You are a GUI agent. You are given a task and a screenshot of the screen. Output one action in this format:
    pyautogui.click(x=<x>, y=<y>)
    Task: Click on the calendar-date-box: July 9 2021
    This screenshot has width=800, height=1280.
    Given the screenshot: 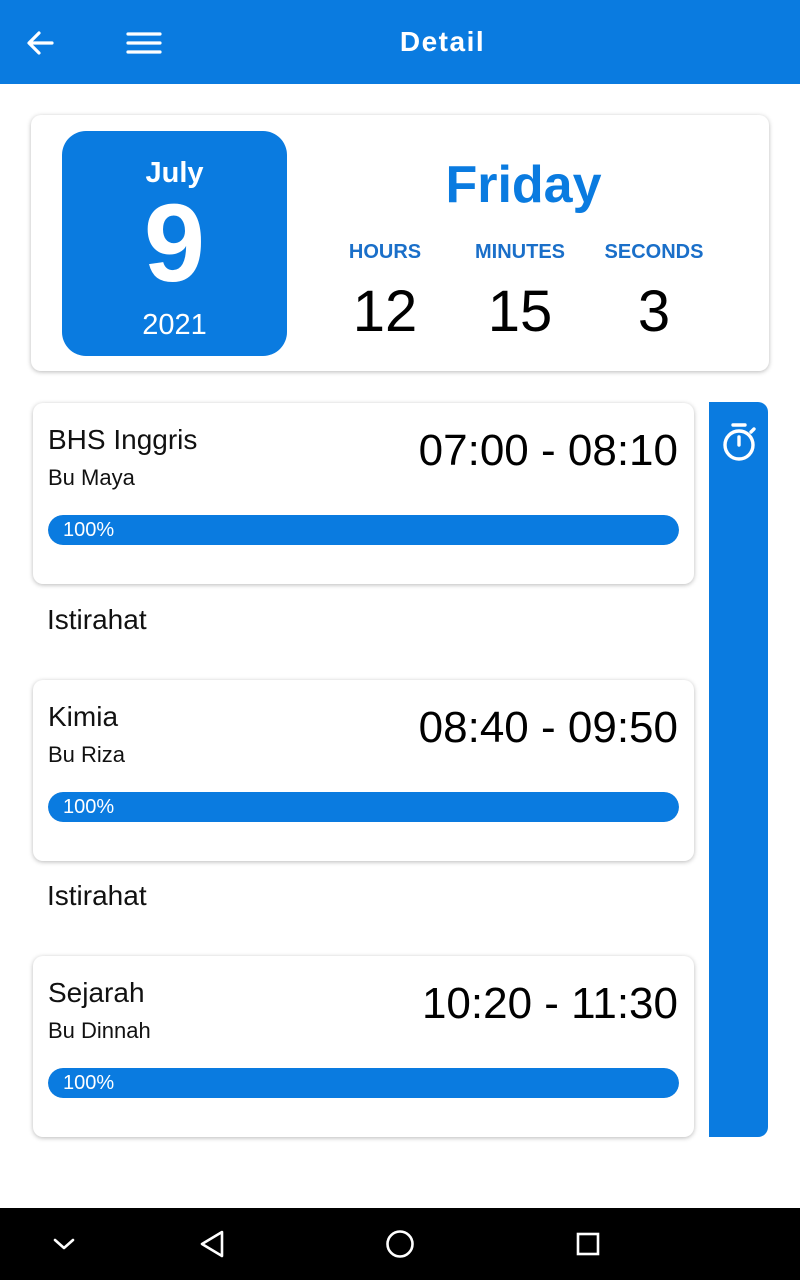 What is the action you would take?
    pyautogui.click(x=174, y=243)
    